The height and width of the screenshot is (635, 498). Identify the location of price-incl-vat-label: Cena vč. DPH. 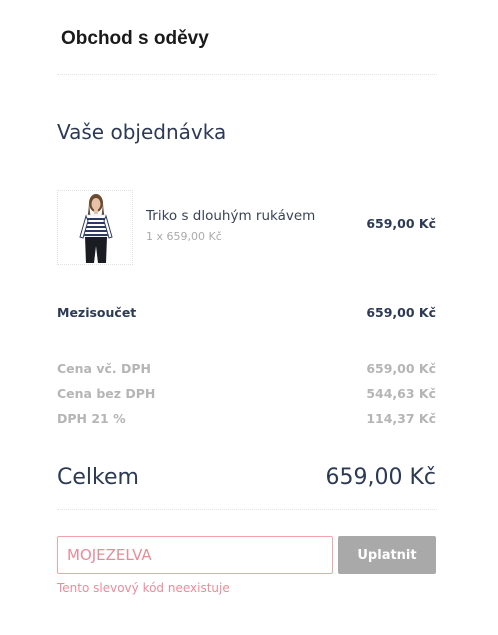
(104, 368).